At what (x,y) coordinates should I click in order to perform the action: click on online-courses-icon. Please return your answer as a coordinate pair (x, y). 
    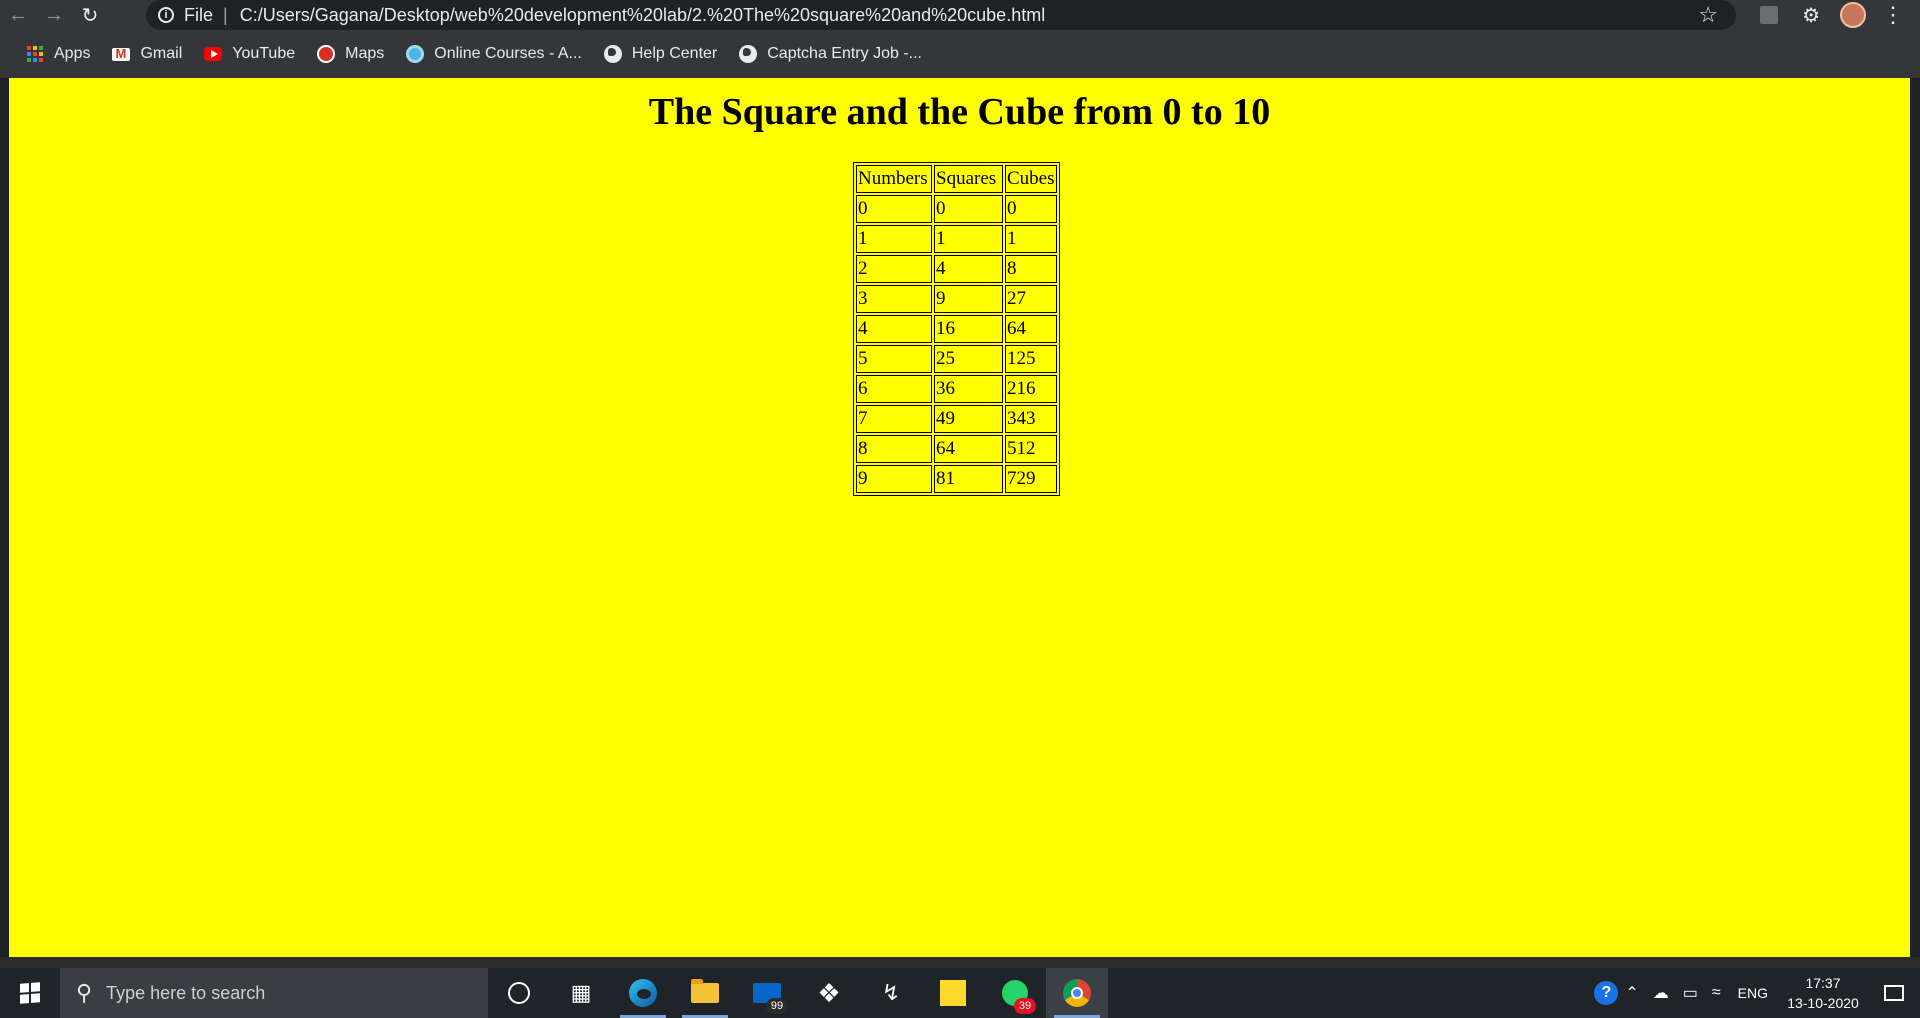
    Looking at the image, I should click on (415, 54).